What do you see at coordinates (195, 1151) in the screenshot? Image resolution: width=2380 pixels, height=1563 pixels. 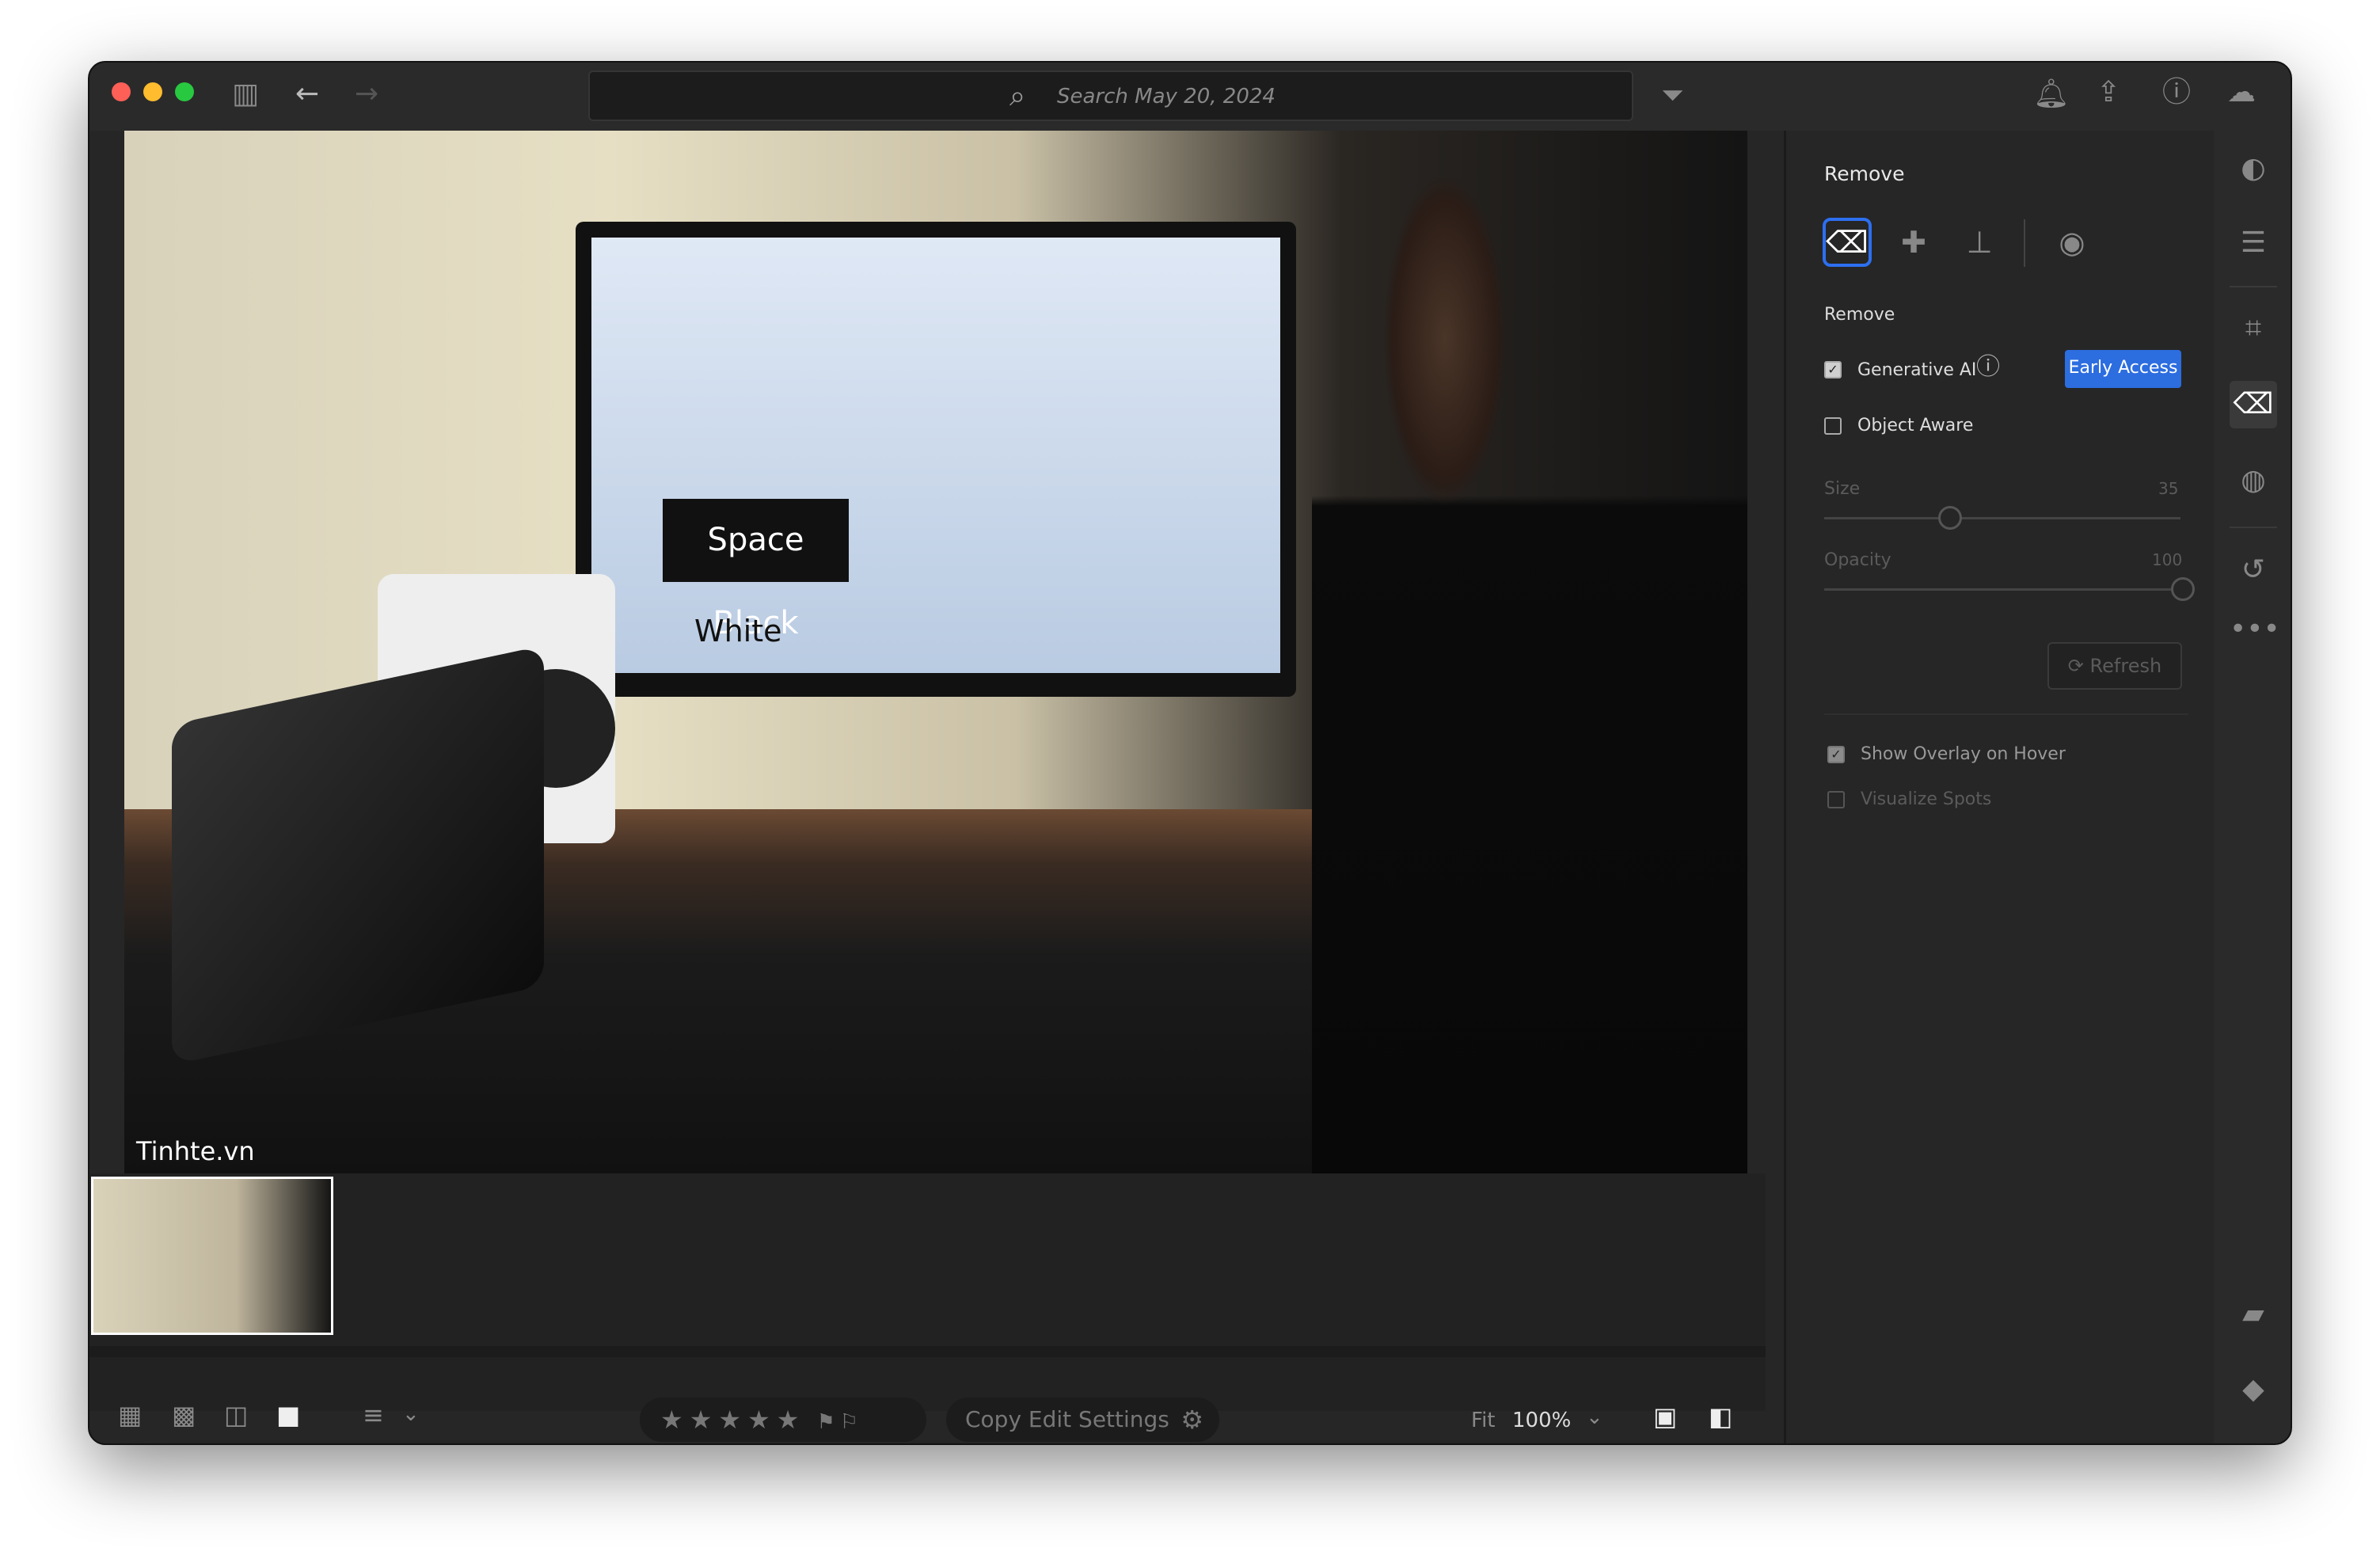 I see `watermark: Tinhte.vn` at bounding box center [195, 1151].